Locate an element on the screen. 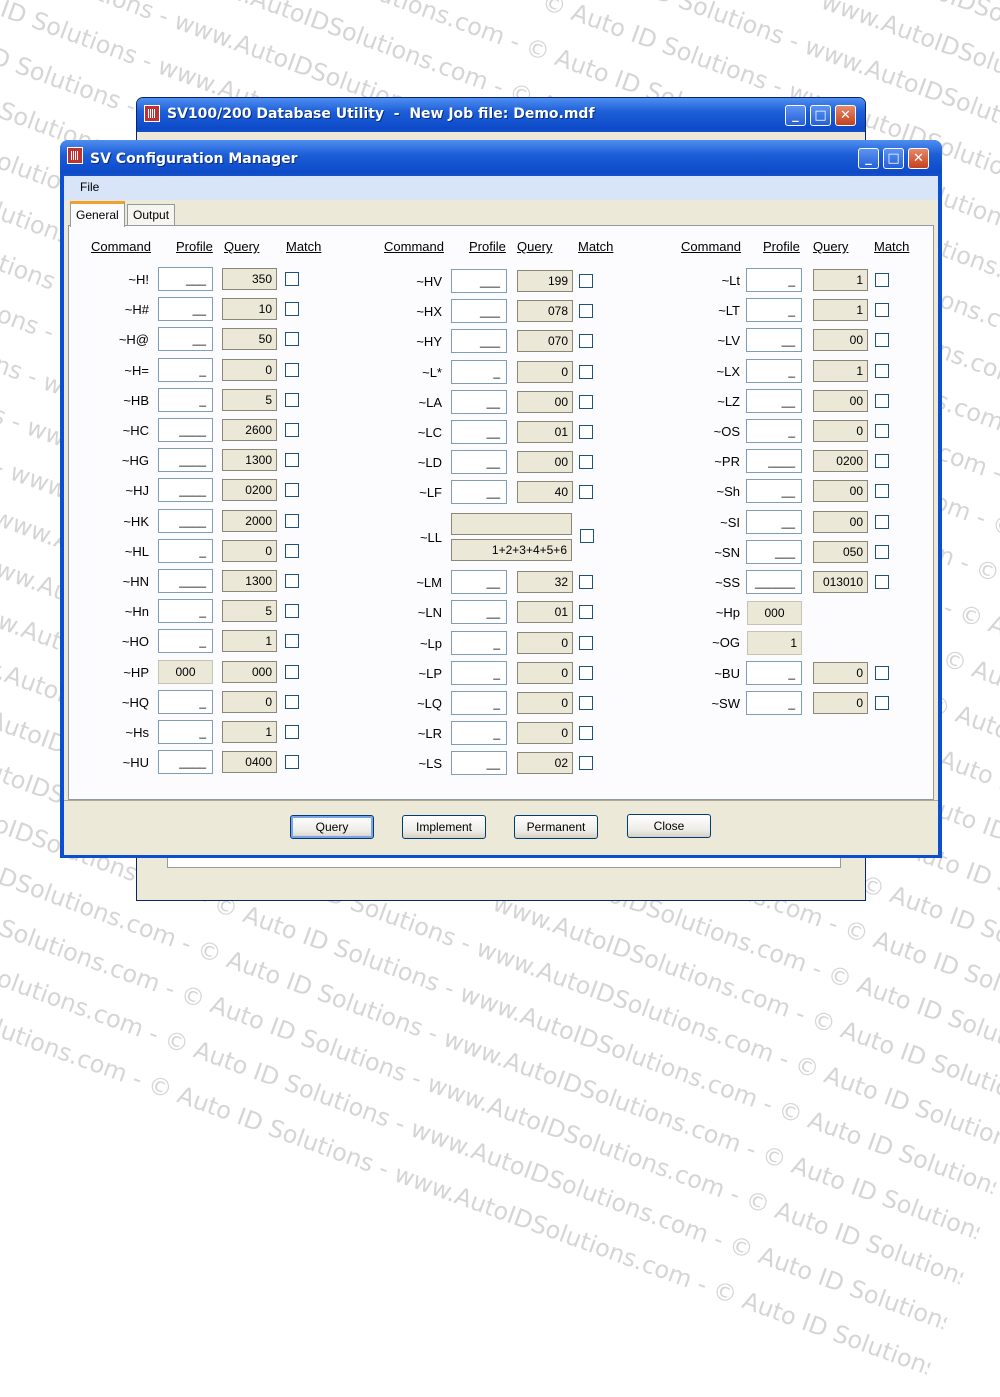 This screenshot has height=1397, width=1000. window-titlebar: SV Configuration Manager _ □ ✕ is located at coordinates (501, 158).